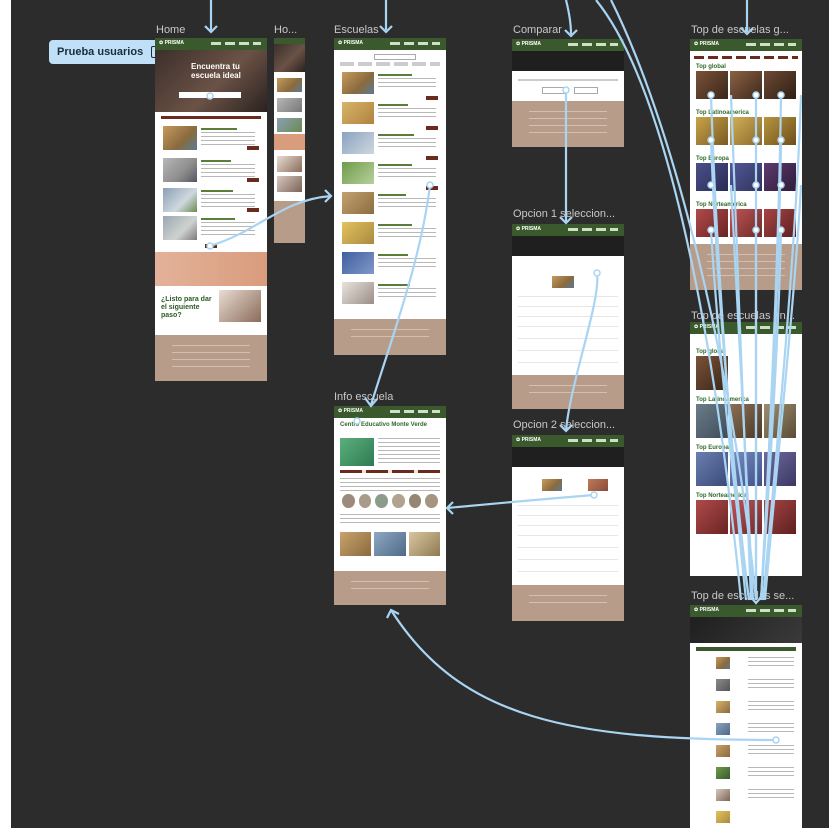 The width and height of the screenshot is (829, 828). What do you see at coordinates (390, 485) in the screenshot?
I see `school-details` at bounding box center [390, 485].